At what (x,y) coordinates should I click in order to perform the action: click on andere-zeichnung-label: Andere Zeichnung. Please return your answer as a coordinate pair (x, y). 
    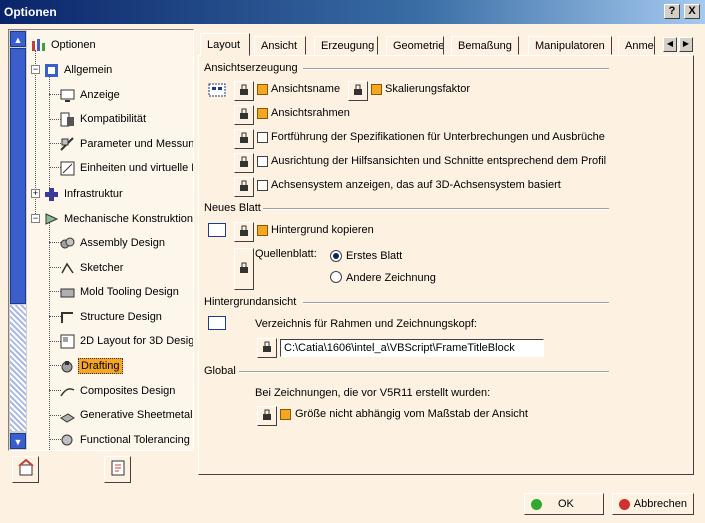
    Looking at the image, I should click on (391, 278).